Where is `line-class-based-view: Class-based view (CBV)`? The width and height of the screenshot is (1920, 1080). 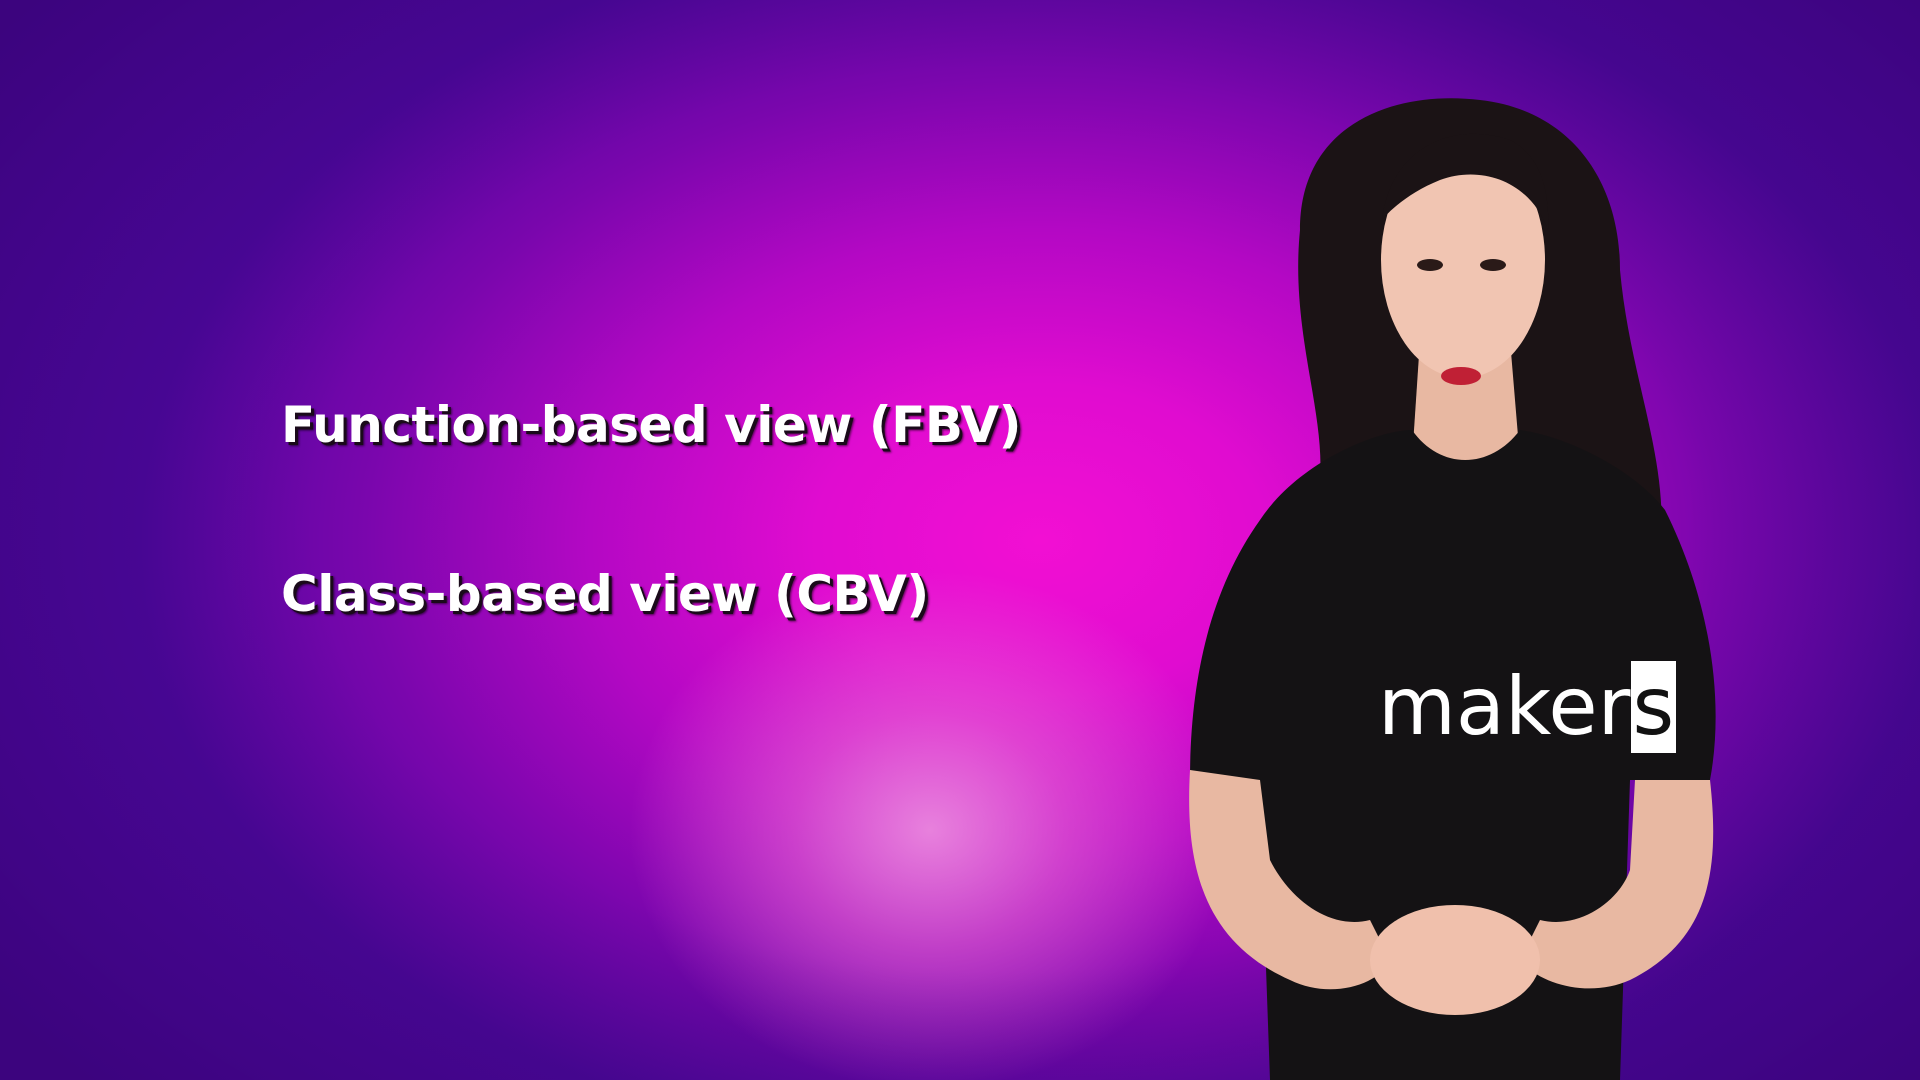 line-class-based-view: Class-based view (CBV) is located at coordinates (605, 594).